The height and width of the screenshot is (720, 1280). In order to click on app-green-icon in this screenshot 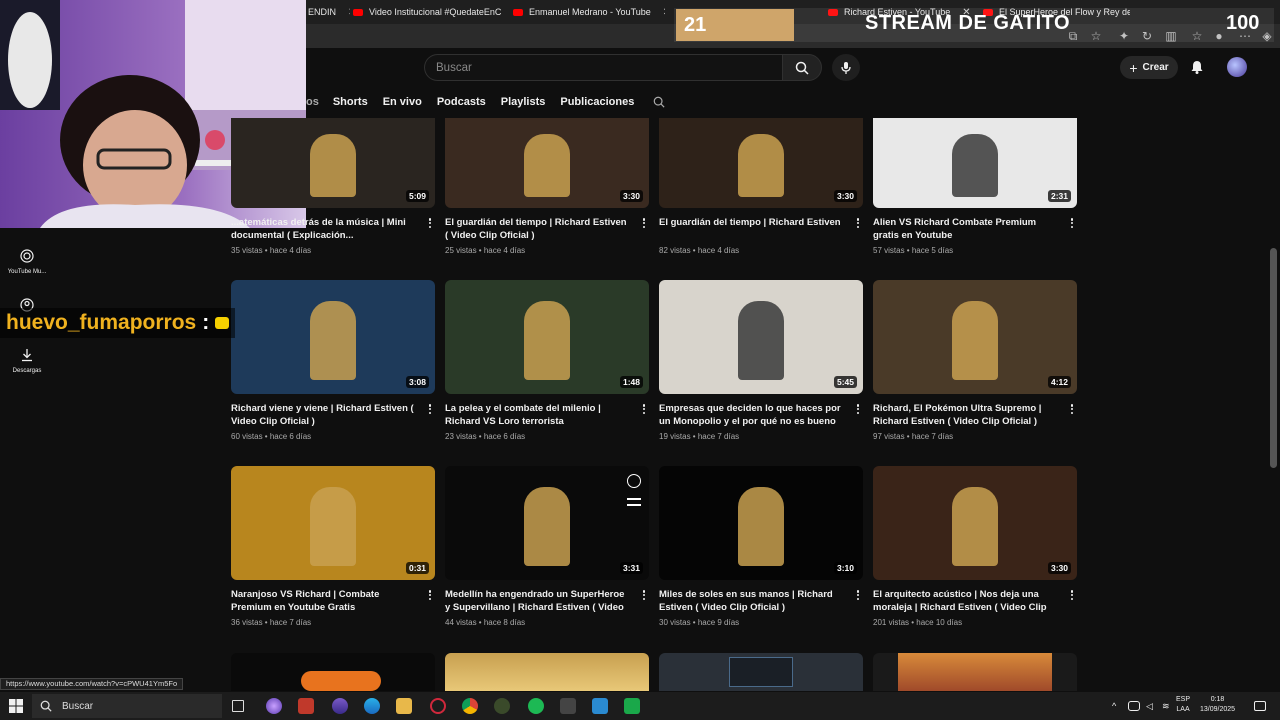, I will do `click(632, 706)`.